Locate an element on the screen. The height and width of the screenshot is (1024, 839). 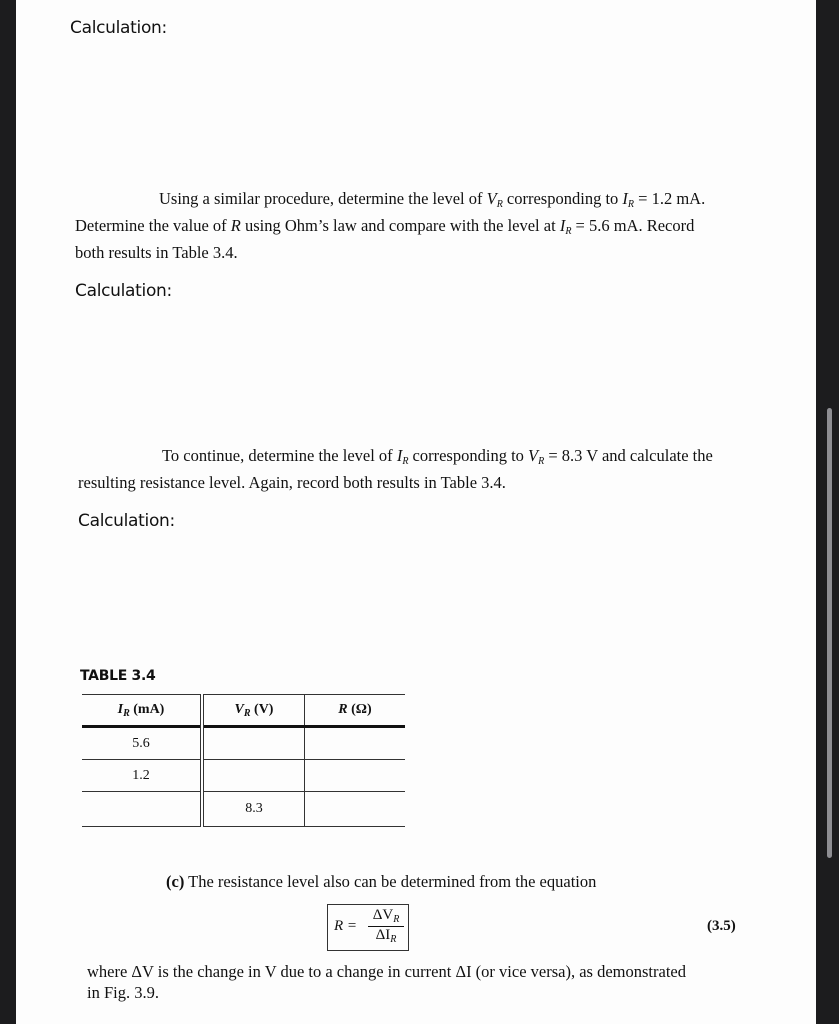
table-row: 5.6 is located at coordinates (243, 743).